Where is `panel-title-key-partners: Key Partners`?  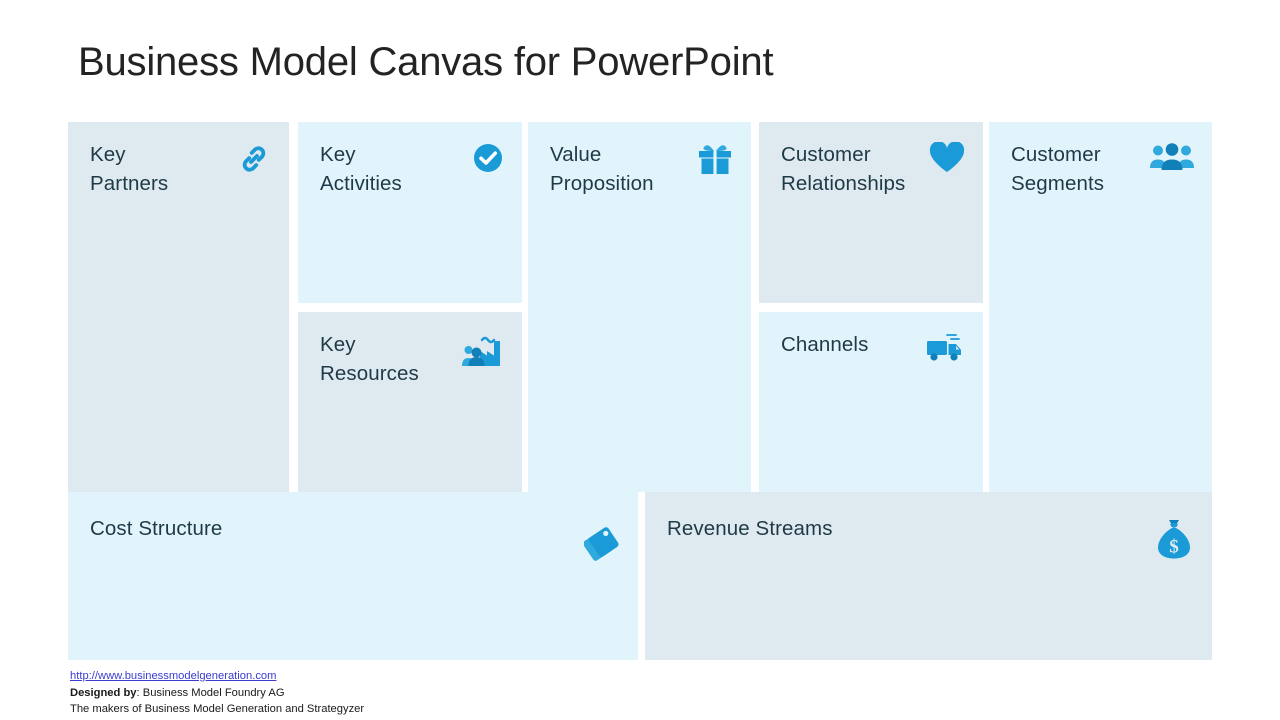 panel-title-key-partners: Key Partners is located at coordinates (129, 169).